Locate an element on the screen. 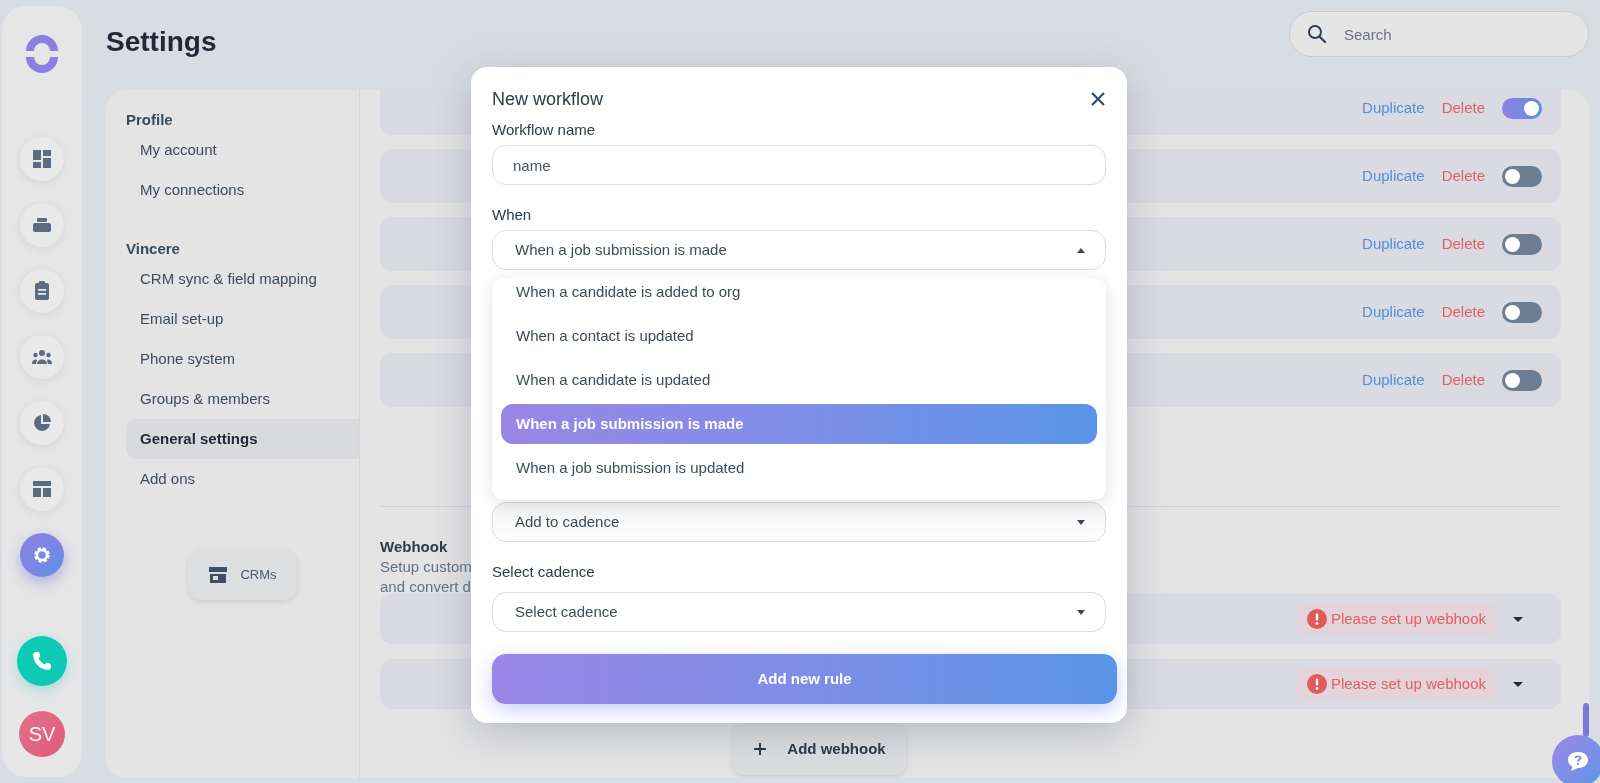  settings-nav-item: Email set-up is located at coordinates (242, 319).